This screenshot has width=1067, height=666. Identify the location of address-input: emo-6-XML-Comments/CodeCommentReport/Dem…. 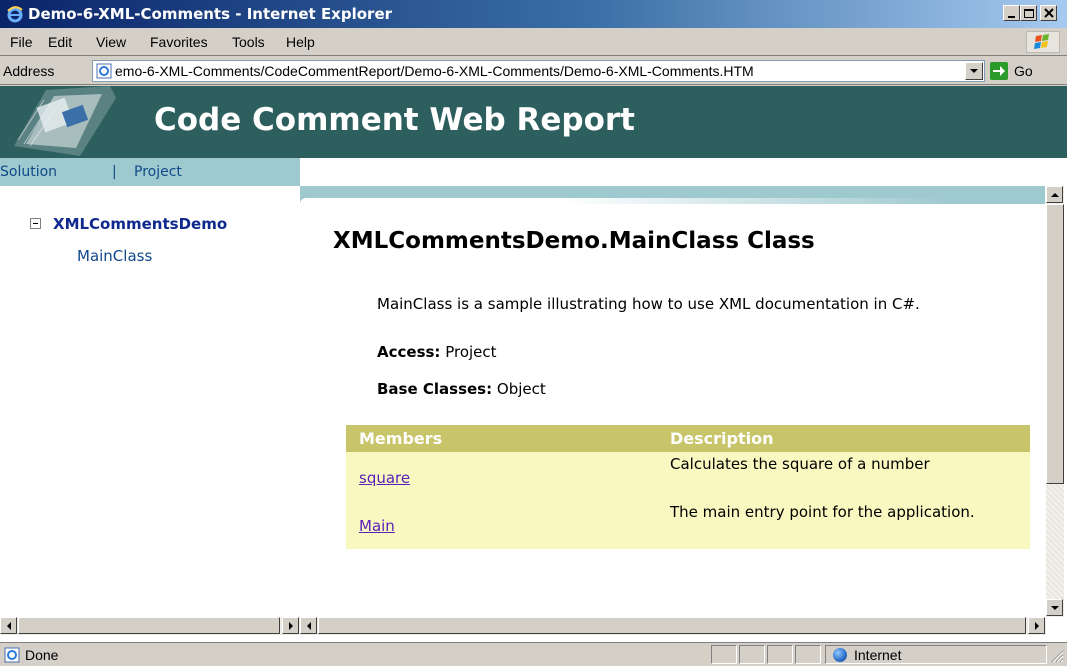
(538, 71).